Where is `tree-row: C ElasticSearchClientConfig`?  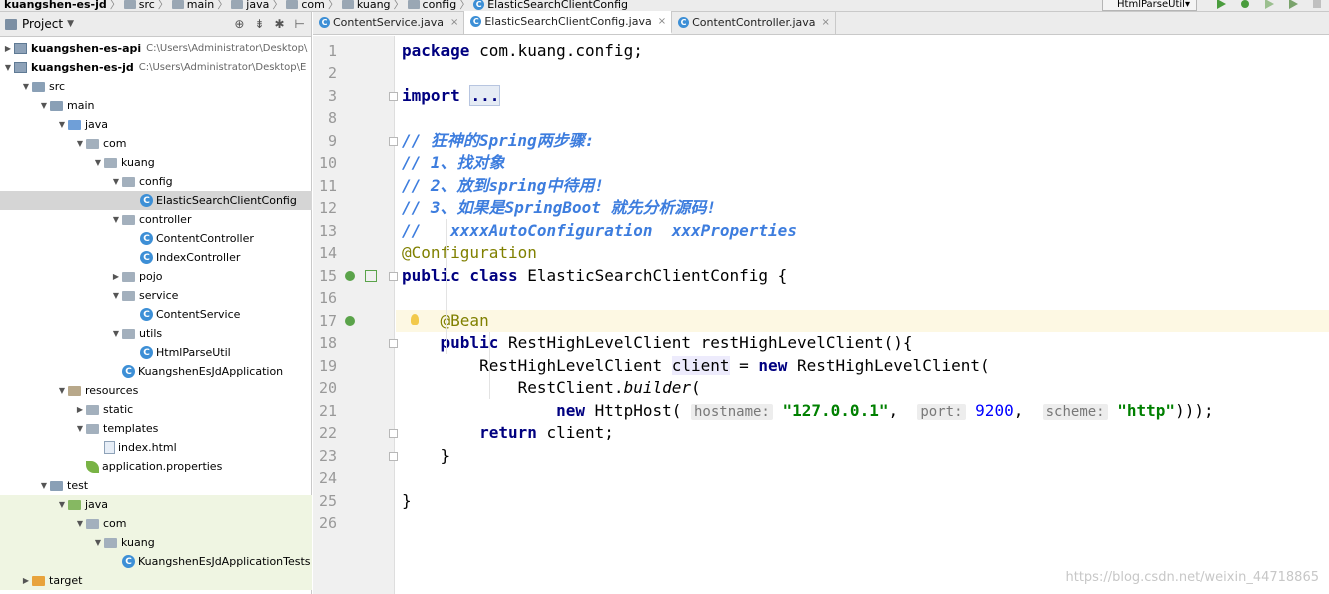
tree-row: C ElasticSearchClientConfig is located at coordinates (156, 200).